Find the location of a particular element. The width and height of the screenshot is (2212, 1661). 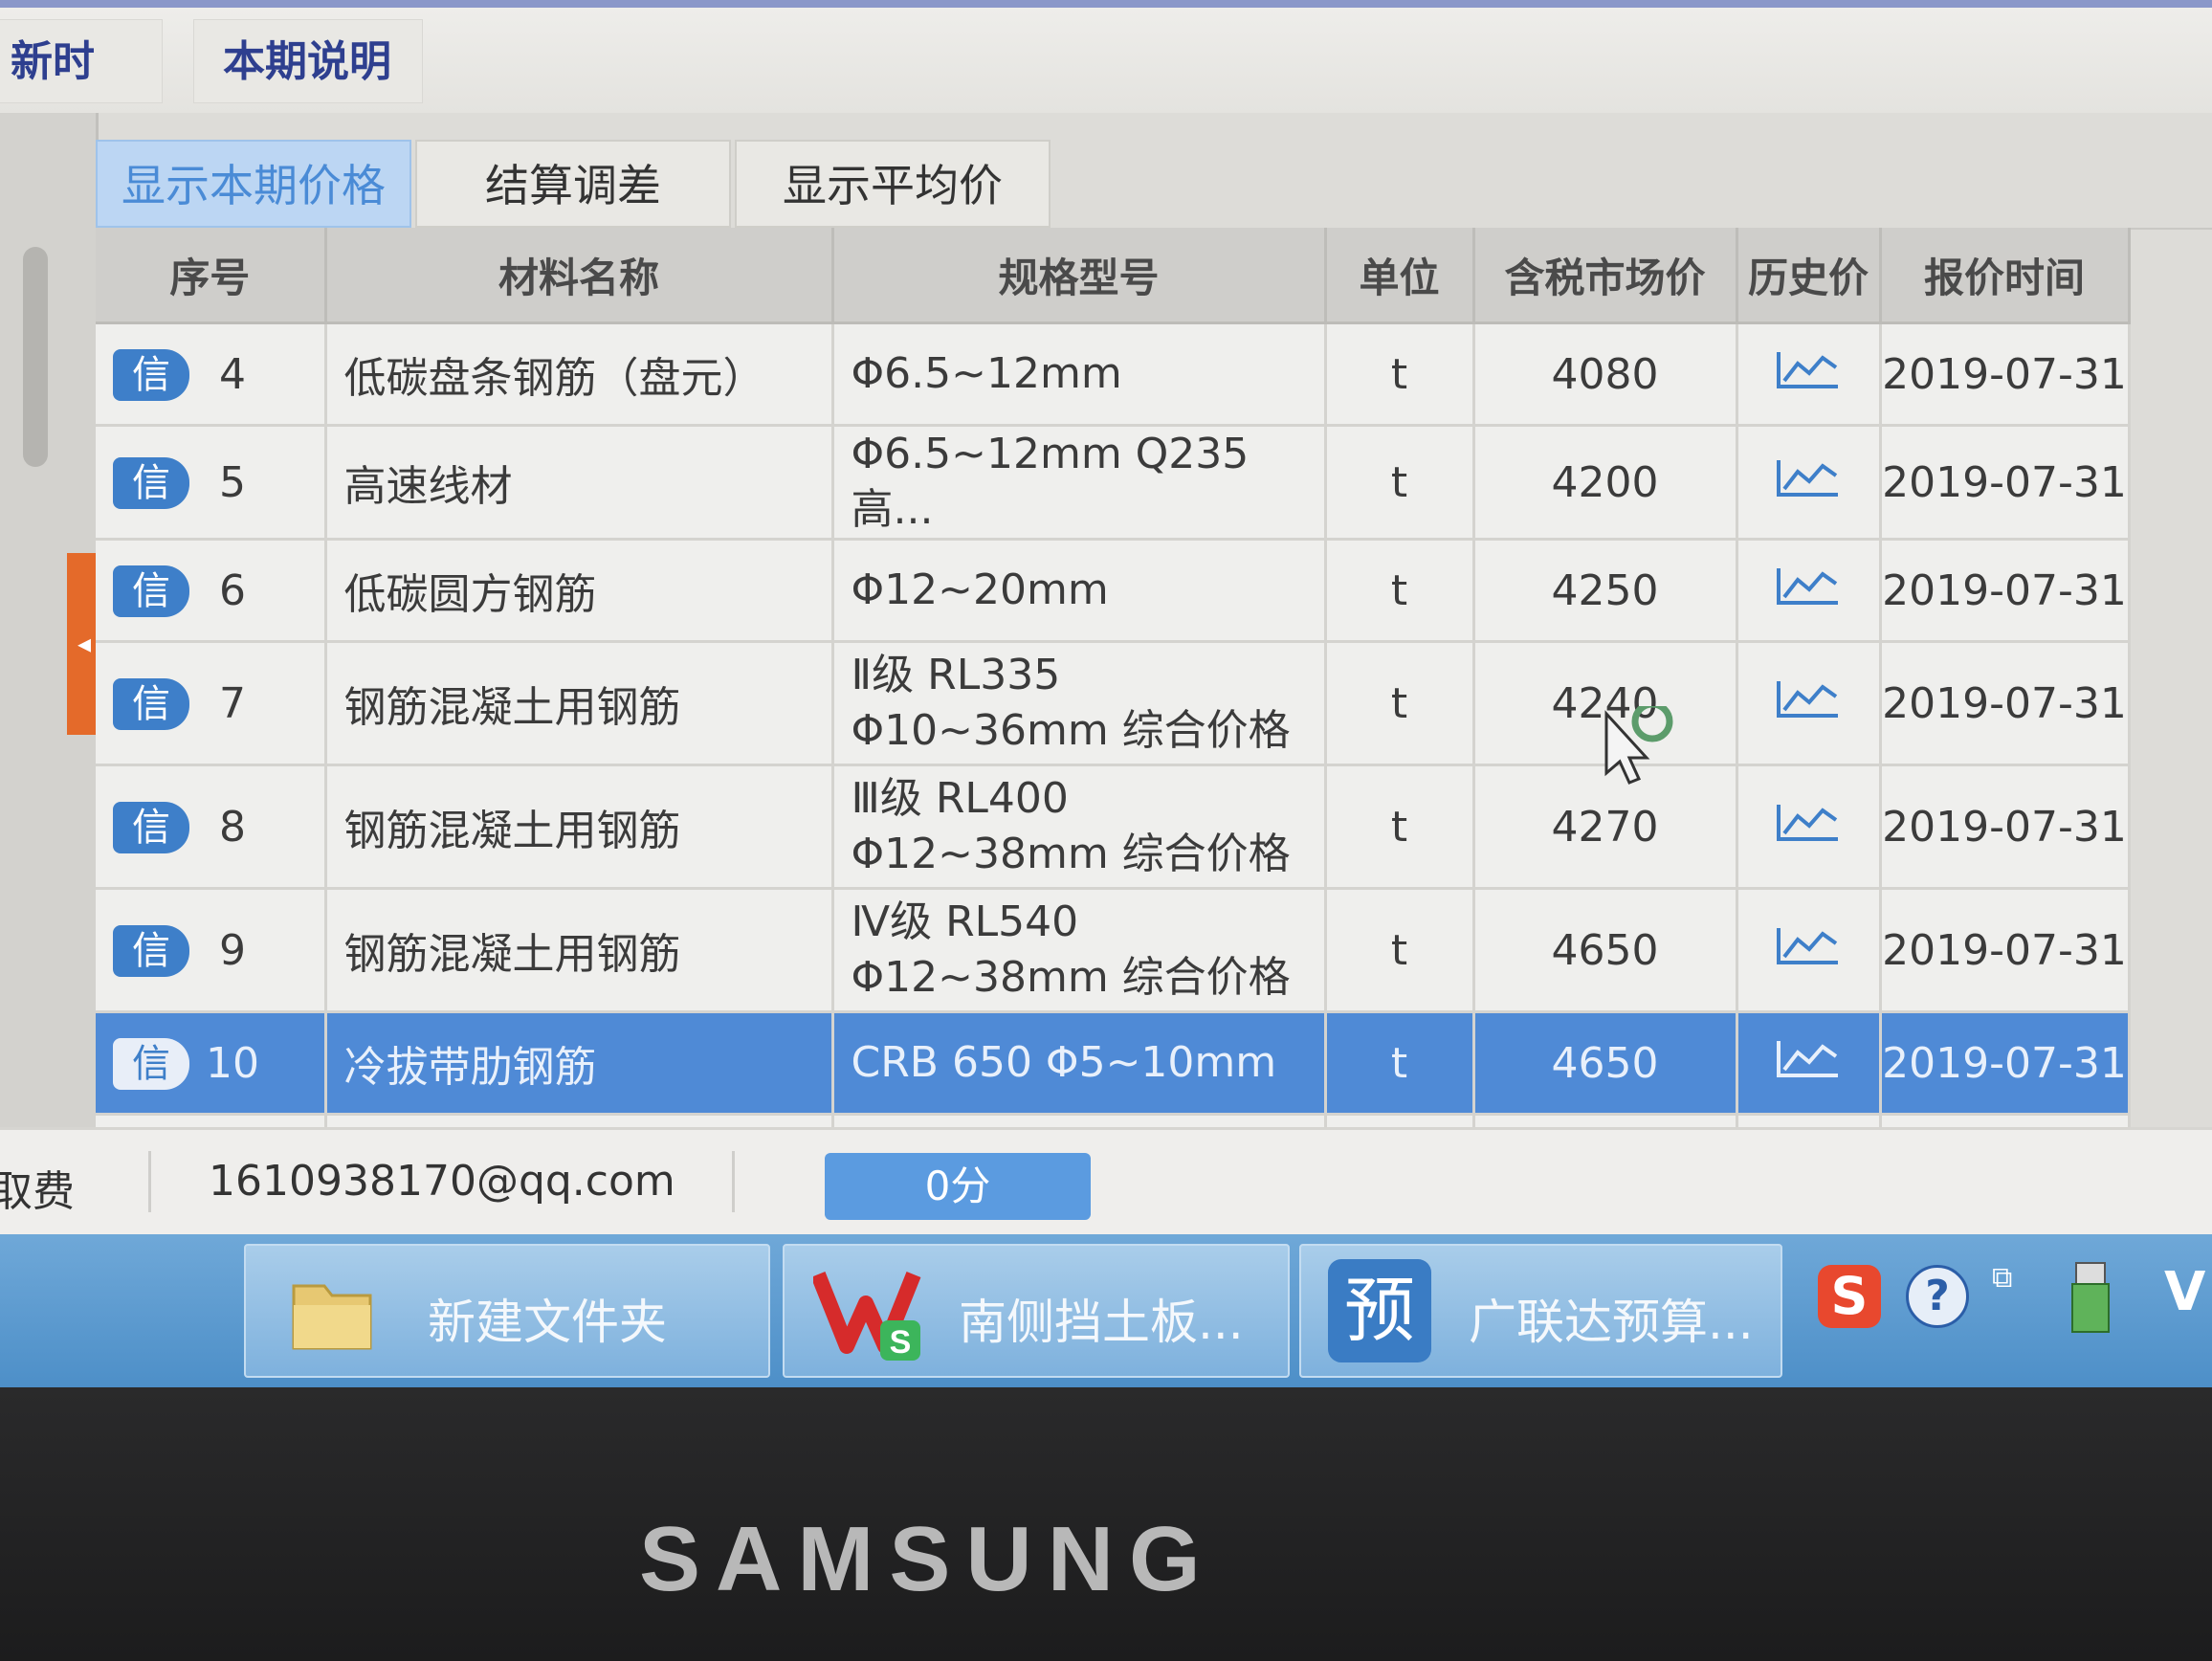

seq-number: 10 is located at coordinates (232, 1063).